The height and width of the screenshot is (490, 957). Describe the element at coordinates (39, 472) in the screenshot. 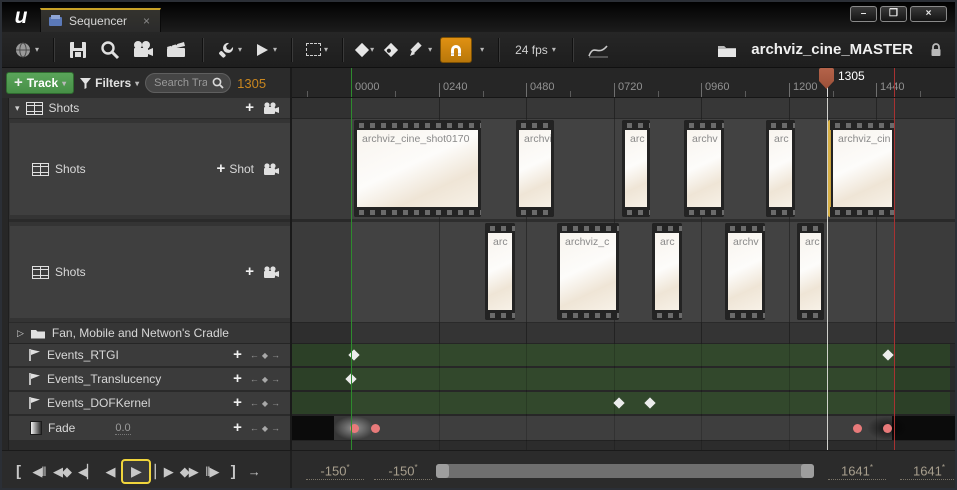

I see `go-to-front-button: ◀‖` at that location.